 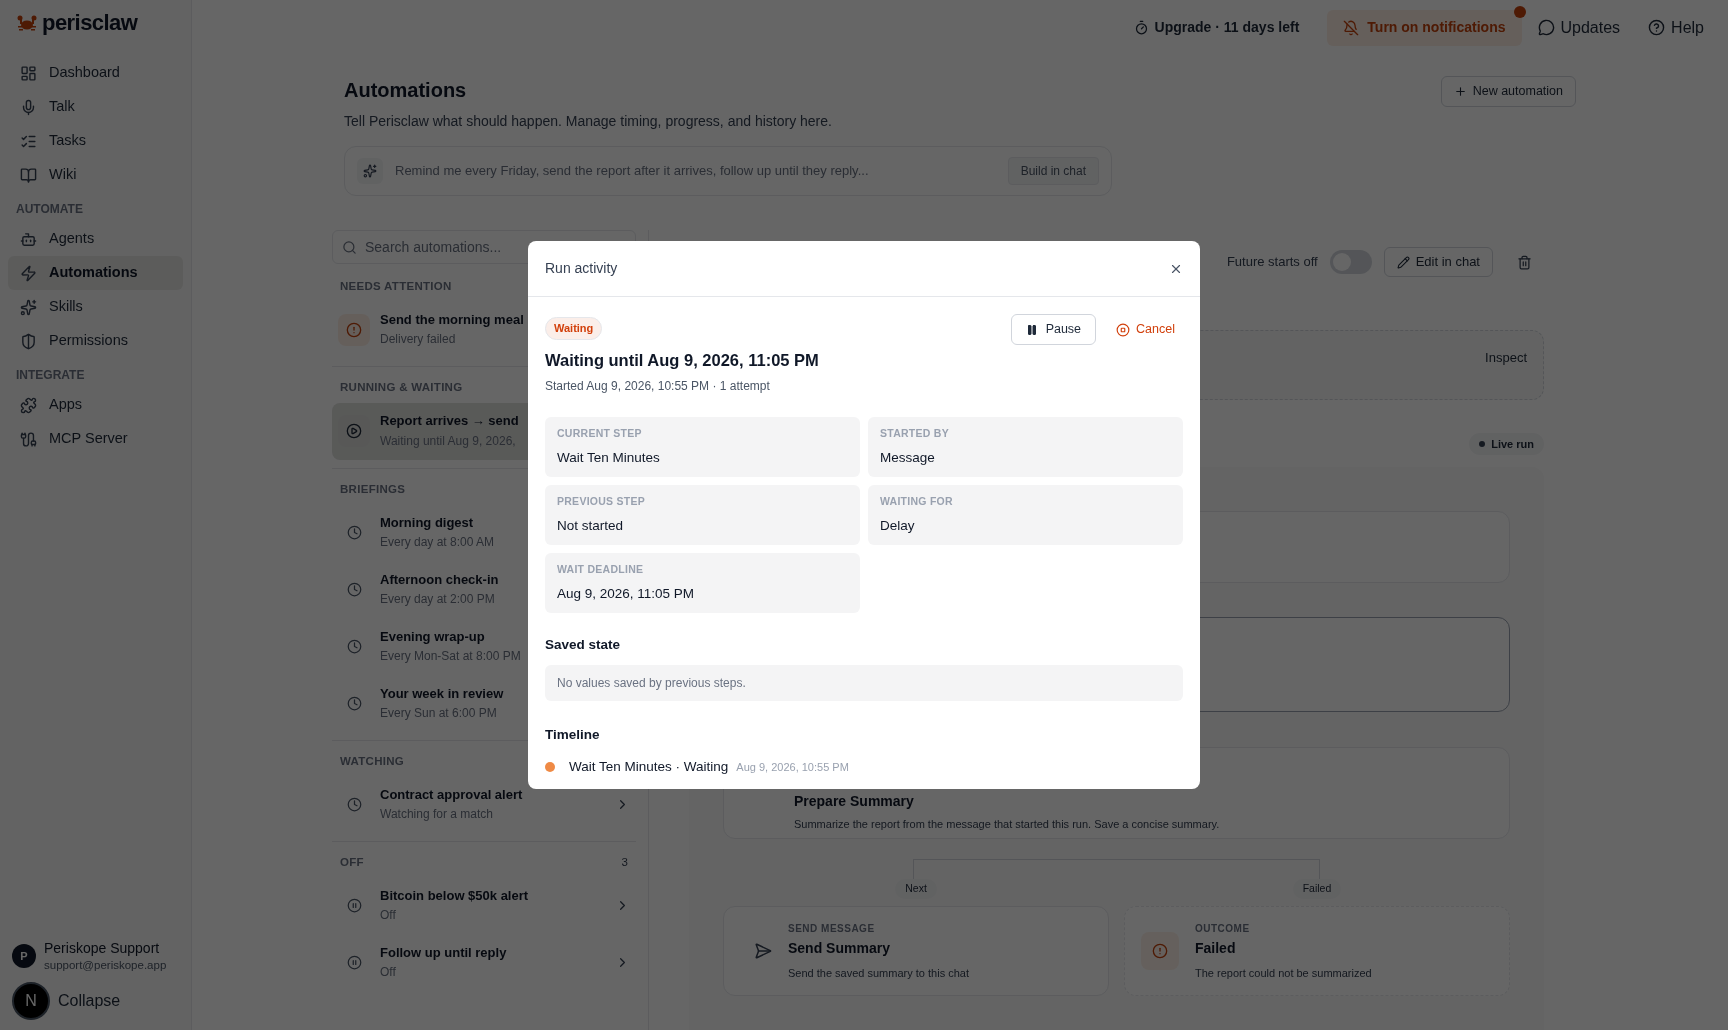 I want to click on stop-icon, so click(x=1123, y=329).